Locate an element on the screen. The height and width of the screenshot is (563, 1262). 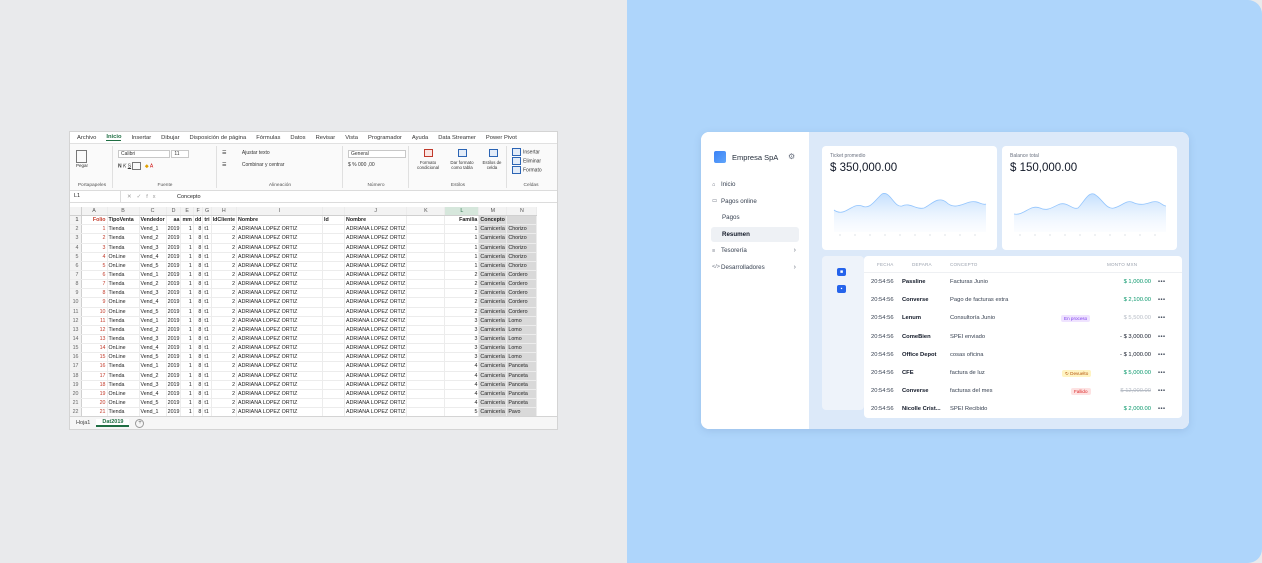
sidebar-item-desarrolladores: </> Desarrolladores › is located at coordinates (755, 267).